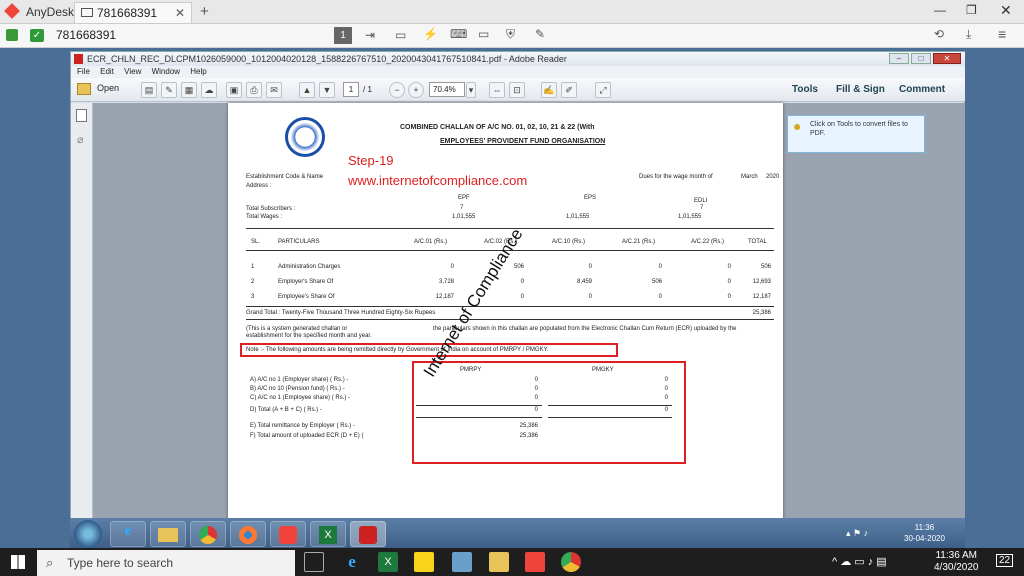 The height and width of the screenshot is (576, 1024). Describe the element at coordinates (510, 34) in the screenshot. I see `permissions-icon: ⛨` at that location.